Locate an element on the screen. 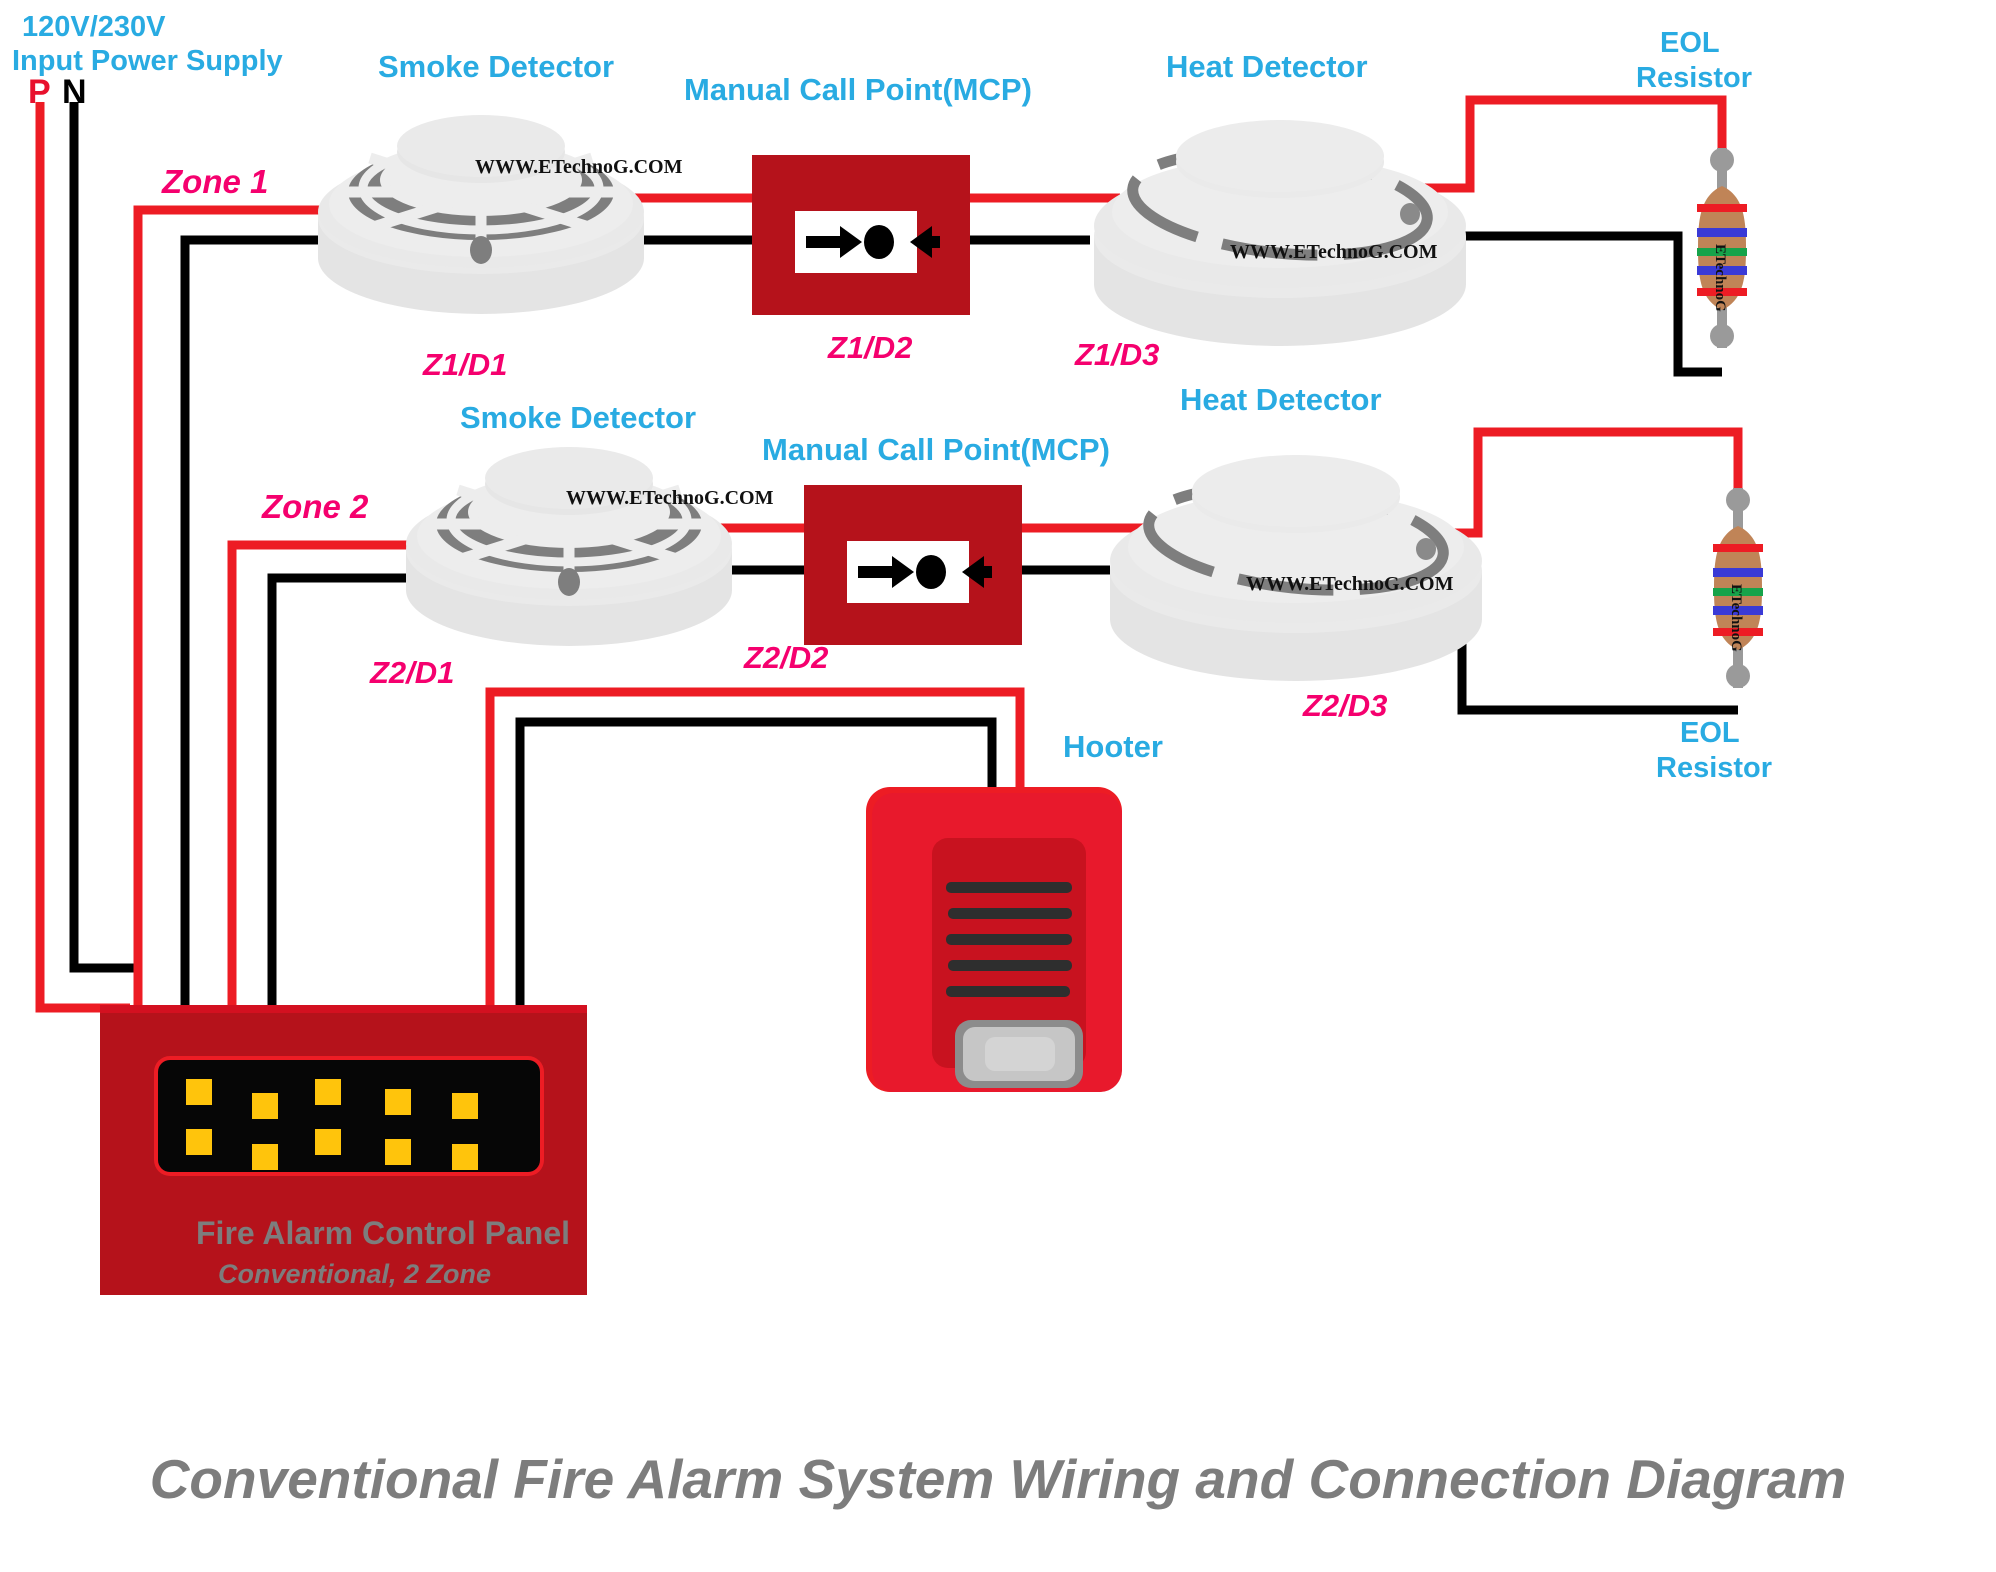 The width and height of the screenshot is (1996, 1572). zone2-heat-detector-title: Heat Detector is located at coordinates (1281, 399).